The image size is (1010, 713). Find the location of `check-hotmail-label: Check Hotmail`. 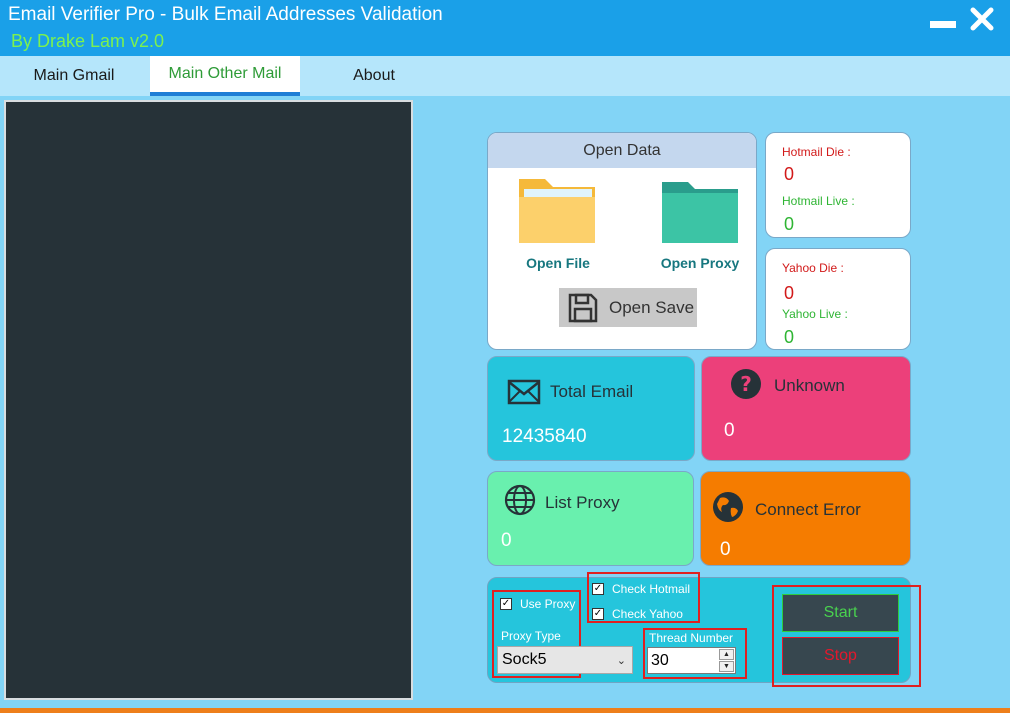

check-hotmail-label: Check Hotmail is located at coordinates (651, 589).